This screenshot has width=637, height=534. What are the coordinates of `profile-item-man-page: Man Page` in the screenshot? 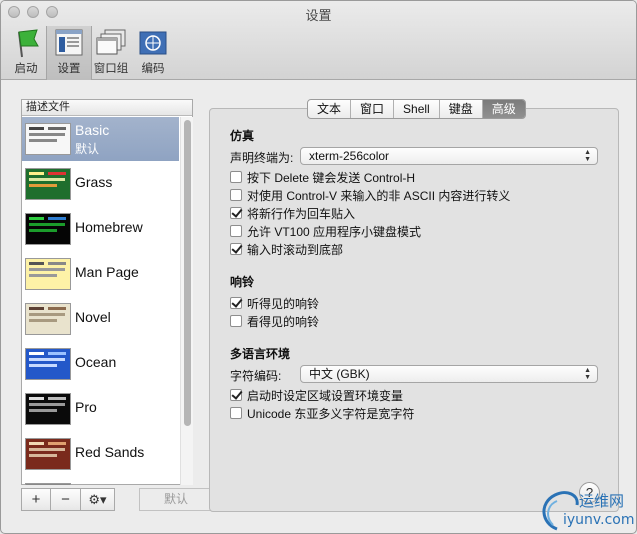 It's located at (100, 274).